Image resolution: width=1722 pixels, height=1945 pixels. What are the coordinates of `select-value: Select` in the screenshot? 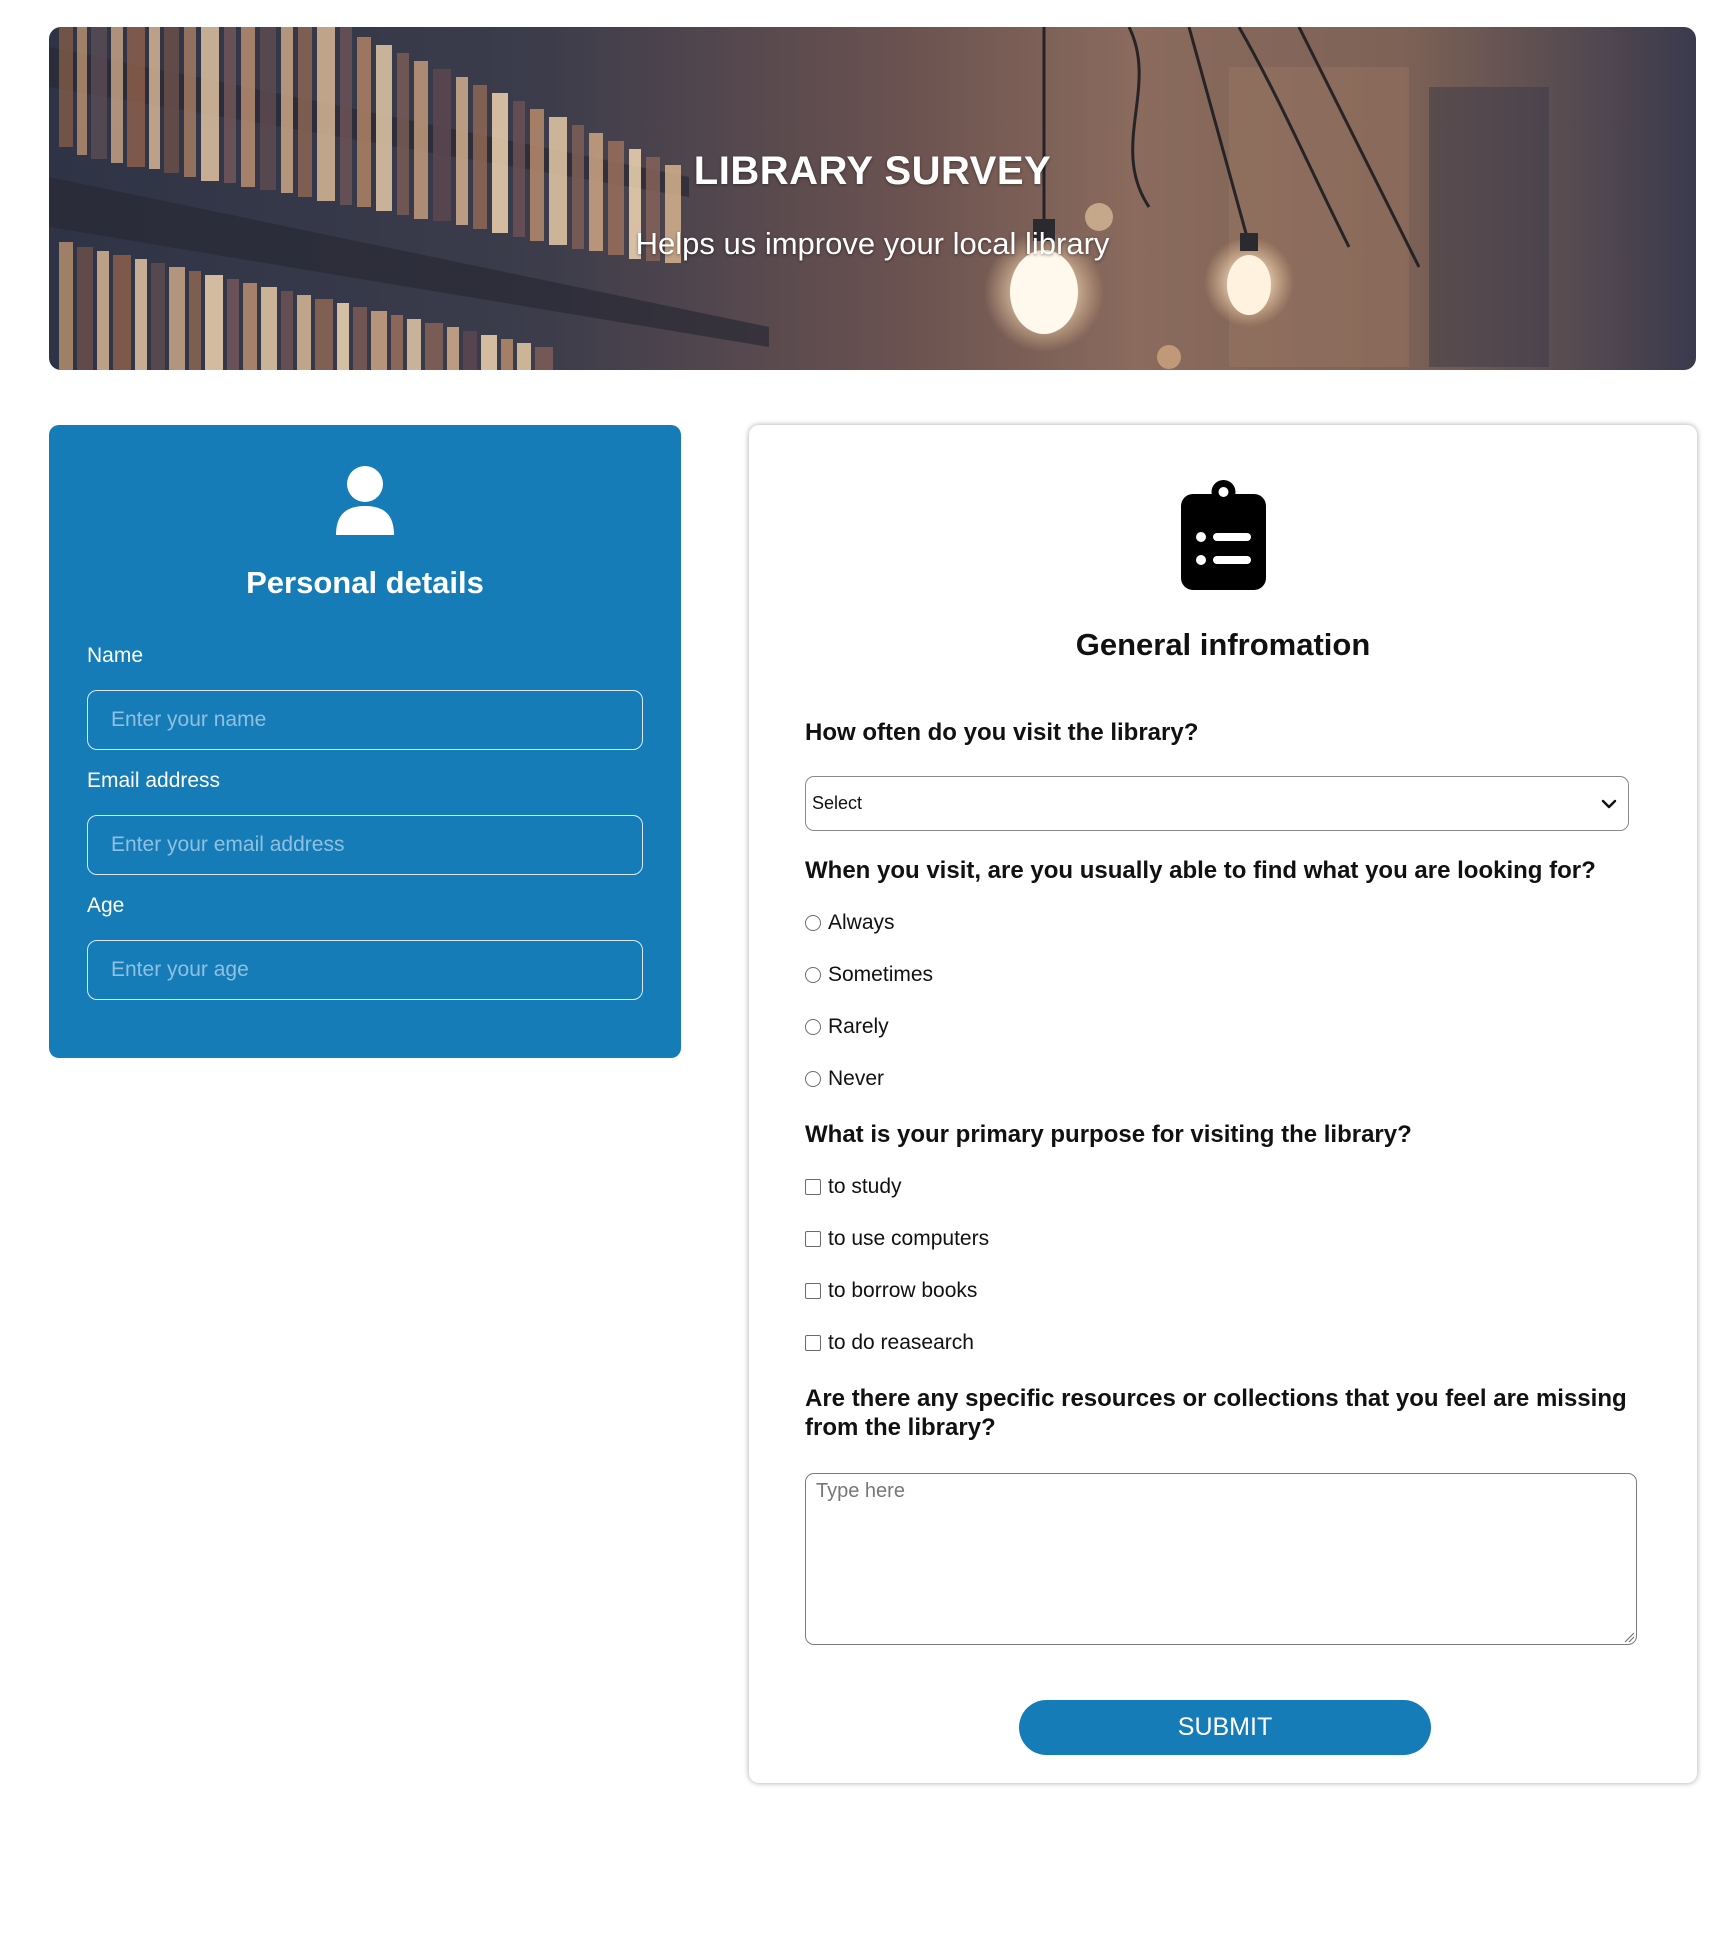 It's located at (837, 803).